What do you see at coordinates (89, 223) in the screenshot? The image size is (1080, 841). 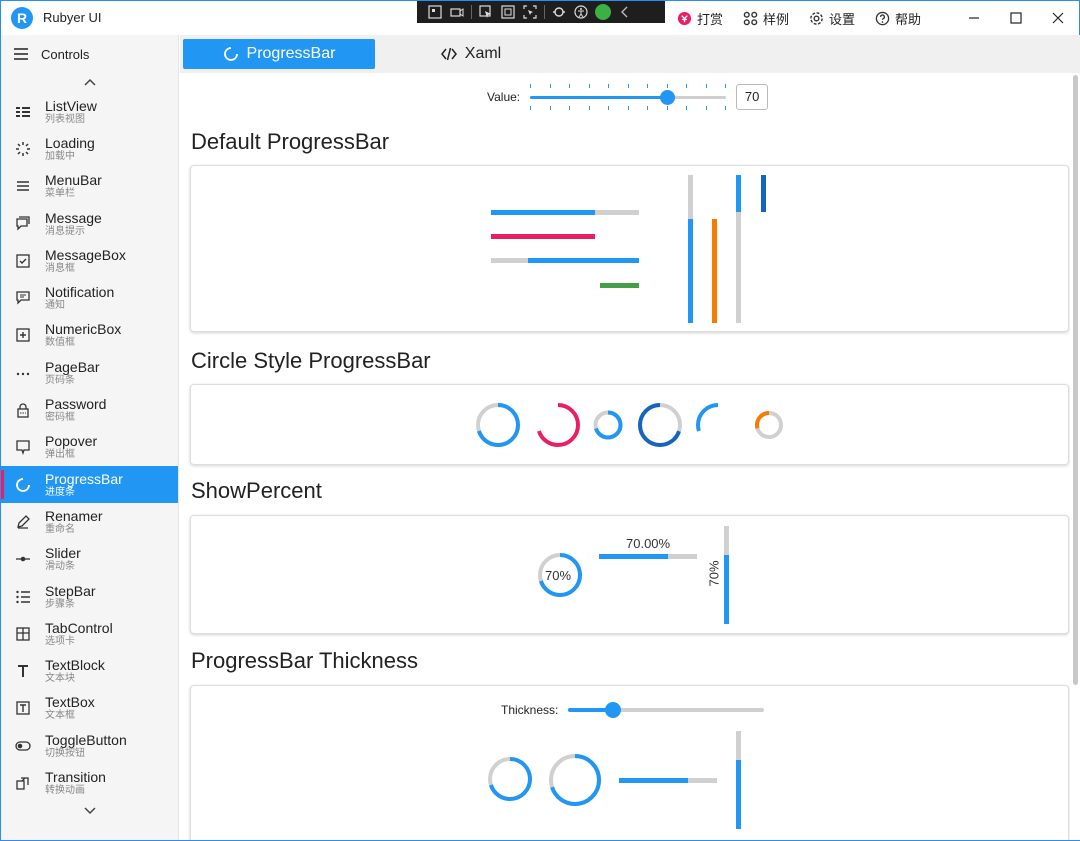 I see `sidebar-item-message: Message 消息提示` at bounding box center [89, 223].